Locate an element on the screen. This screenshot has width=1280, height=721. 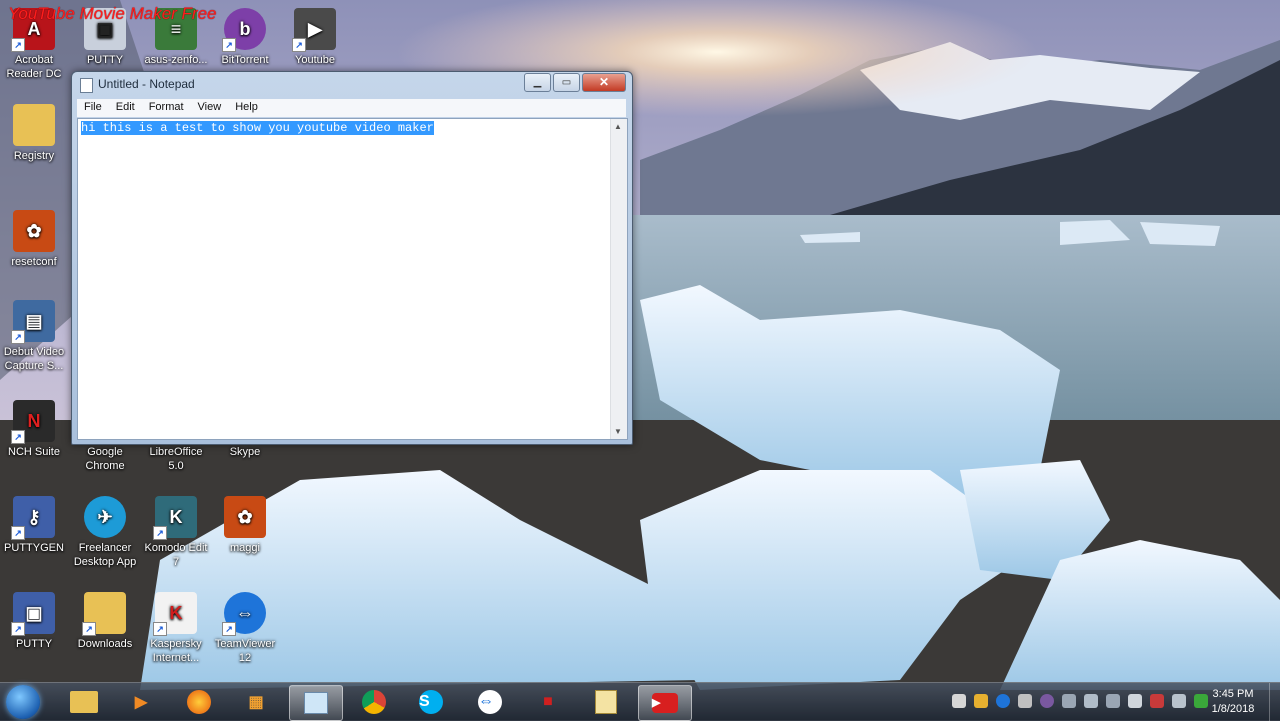
tray-network-error-icon is located at coordinates (1157, 701).